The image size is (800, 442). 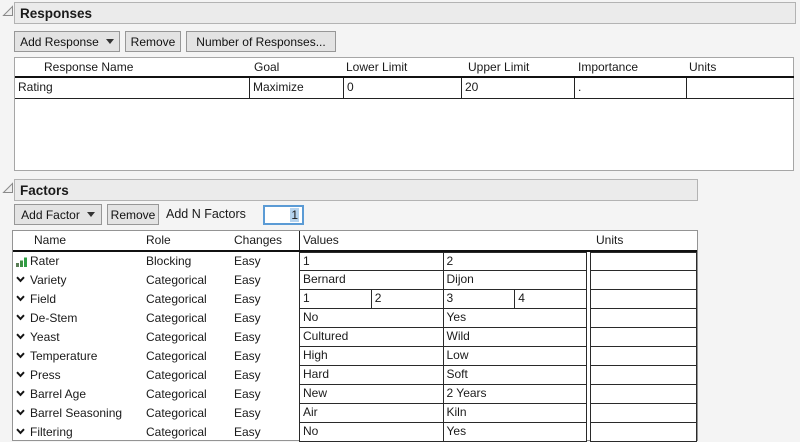 I want to click on factors-collapse-triangle-icon, so click(x=8, y=188).